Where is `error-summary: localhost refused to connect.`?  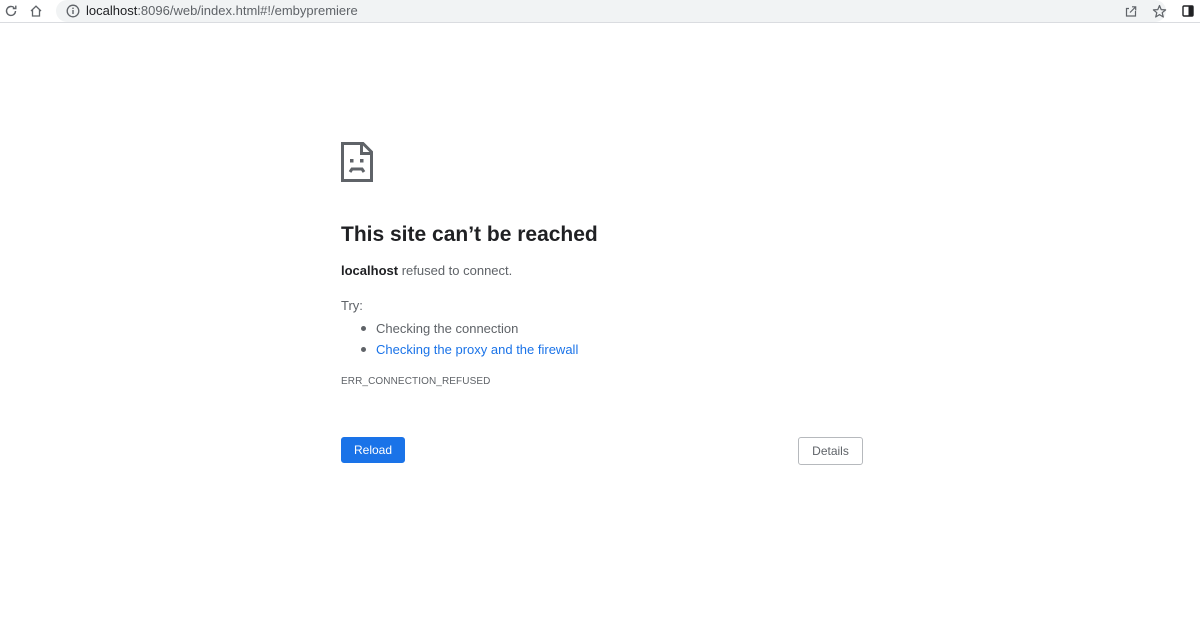
error-summary: localhost refused to connect. is located at coordinates (426, 271).